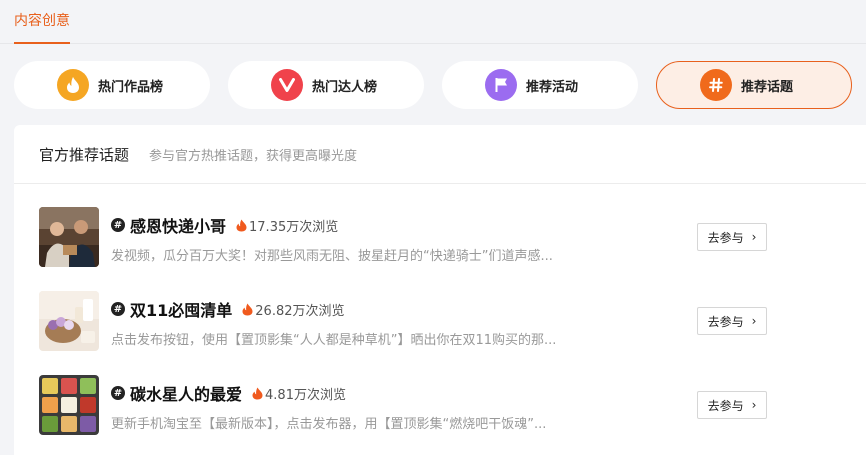 The width and height of the screenshot is (866, 455). I want to click on v-badge-icon, so click(287, 85).